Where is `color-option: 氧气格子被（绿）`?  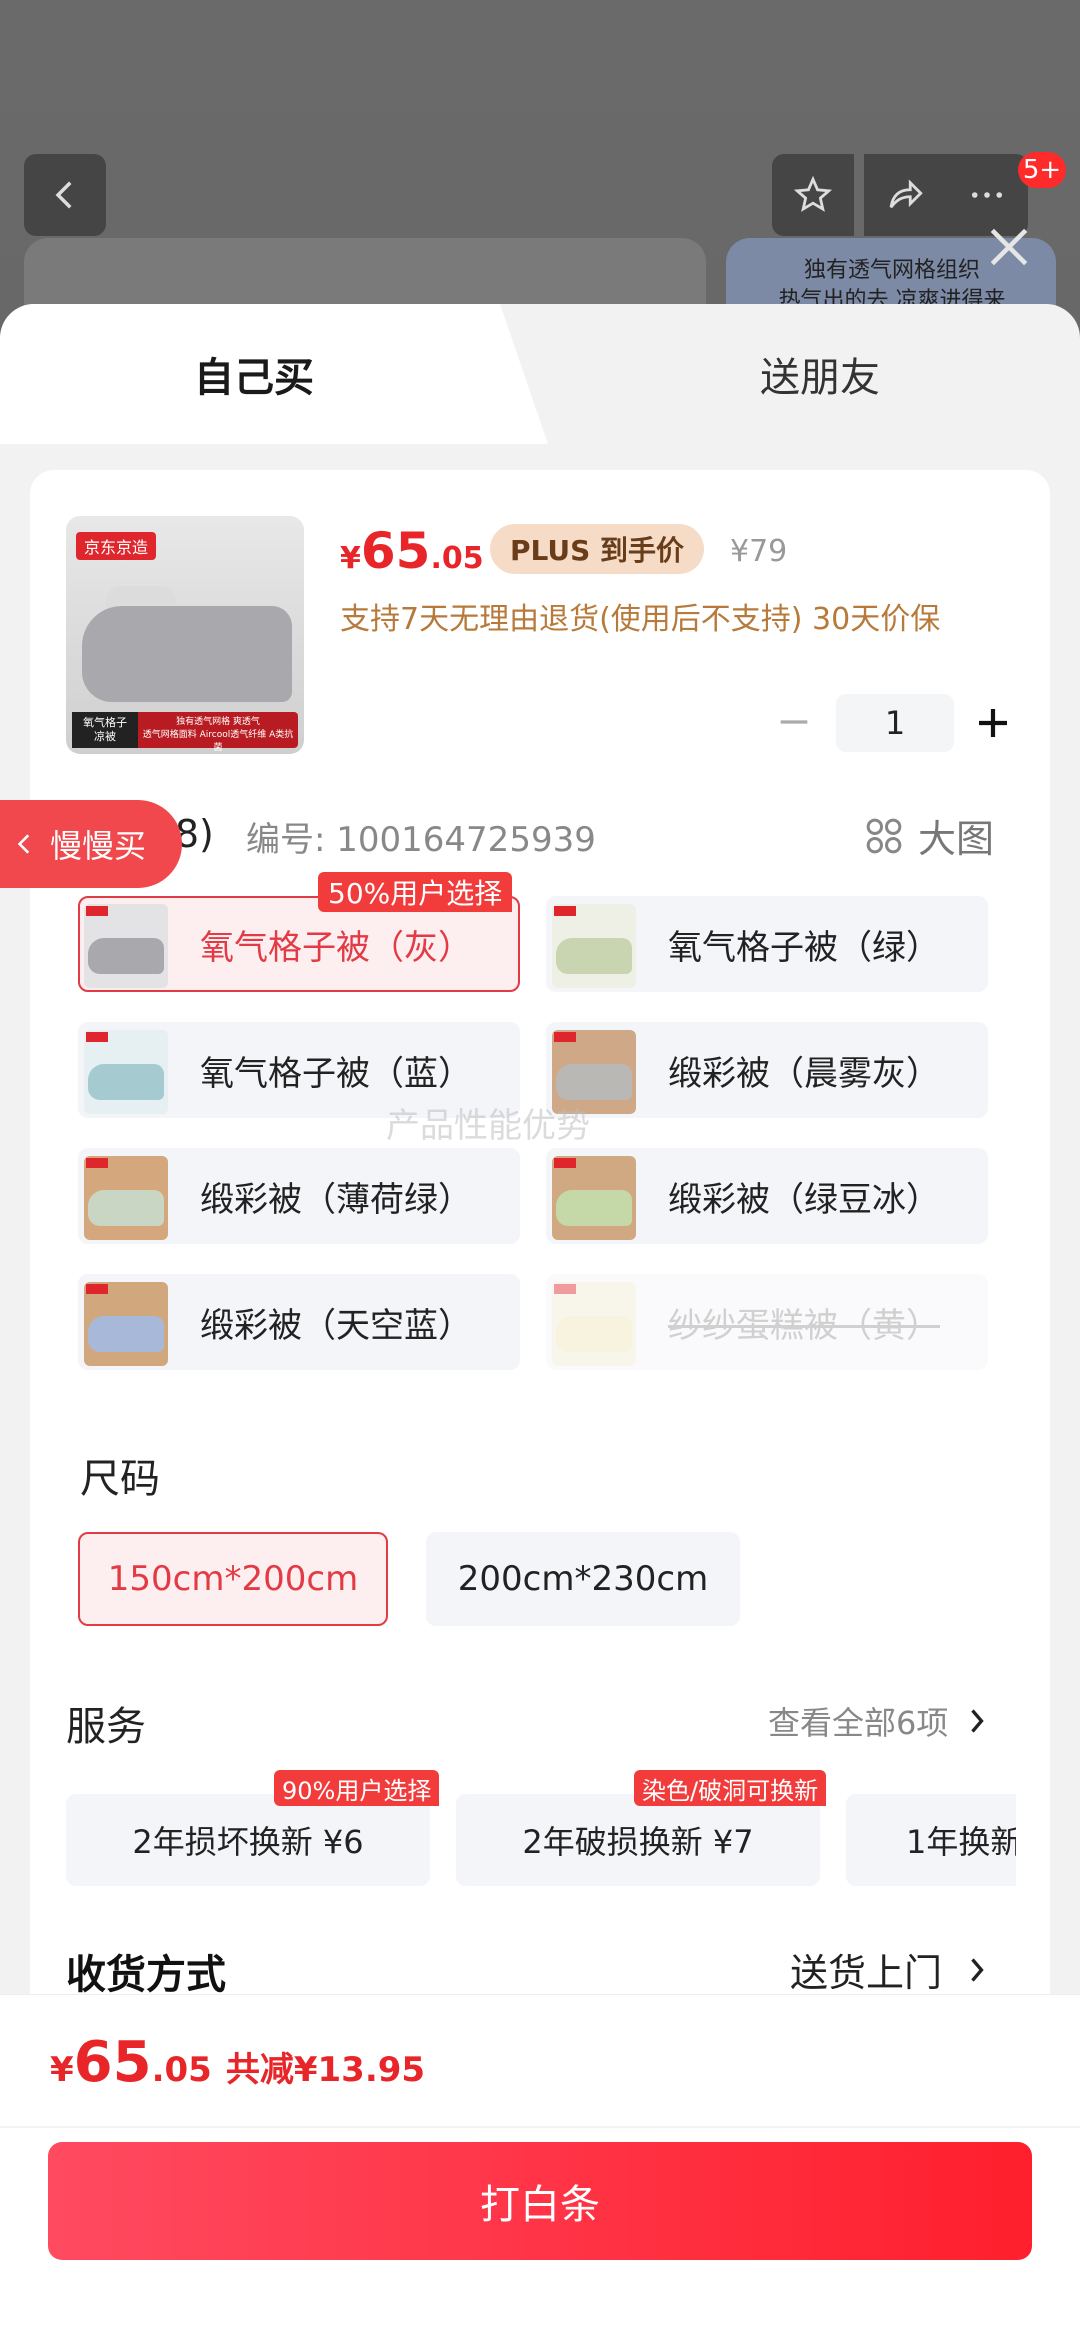 color-option: 氧气格子被（绿） is located at coordinates (767, 944).